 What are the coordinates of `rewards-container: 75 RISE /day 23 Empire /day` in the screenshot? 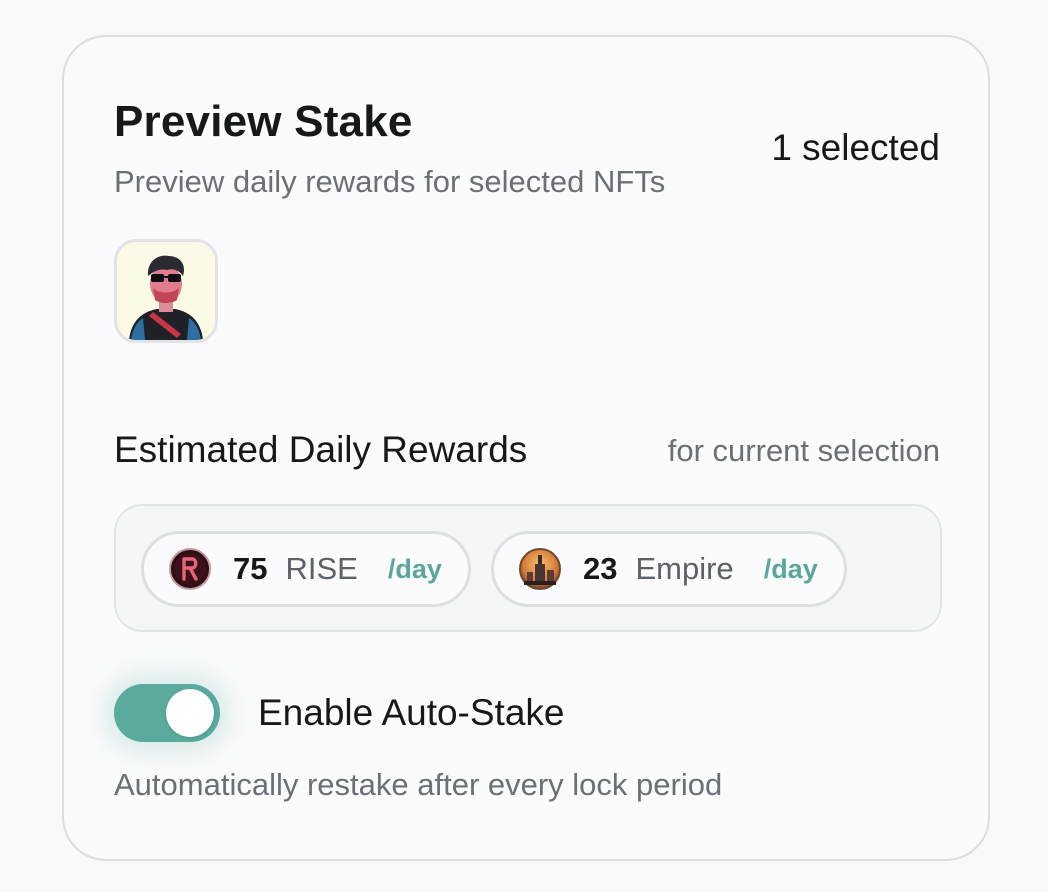 It's located at (528, 568).